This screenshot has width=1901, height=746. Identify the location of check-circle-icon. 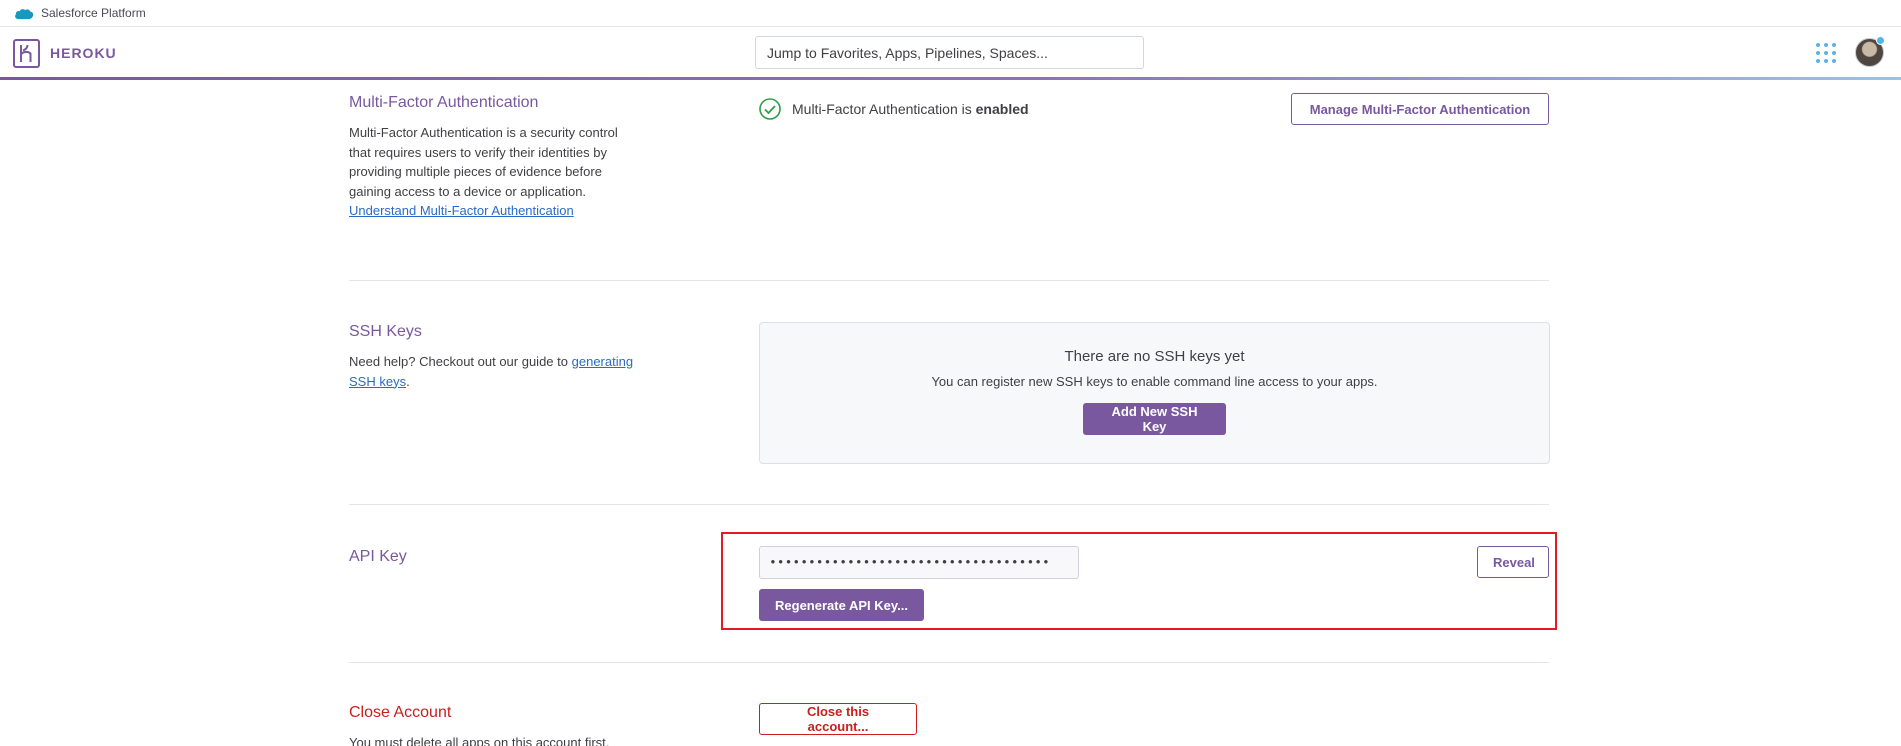
(770, 109).